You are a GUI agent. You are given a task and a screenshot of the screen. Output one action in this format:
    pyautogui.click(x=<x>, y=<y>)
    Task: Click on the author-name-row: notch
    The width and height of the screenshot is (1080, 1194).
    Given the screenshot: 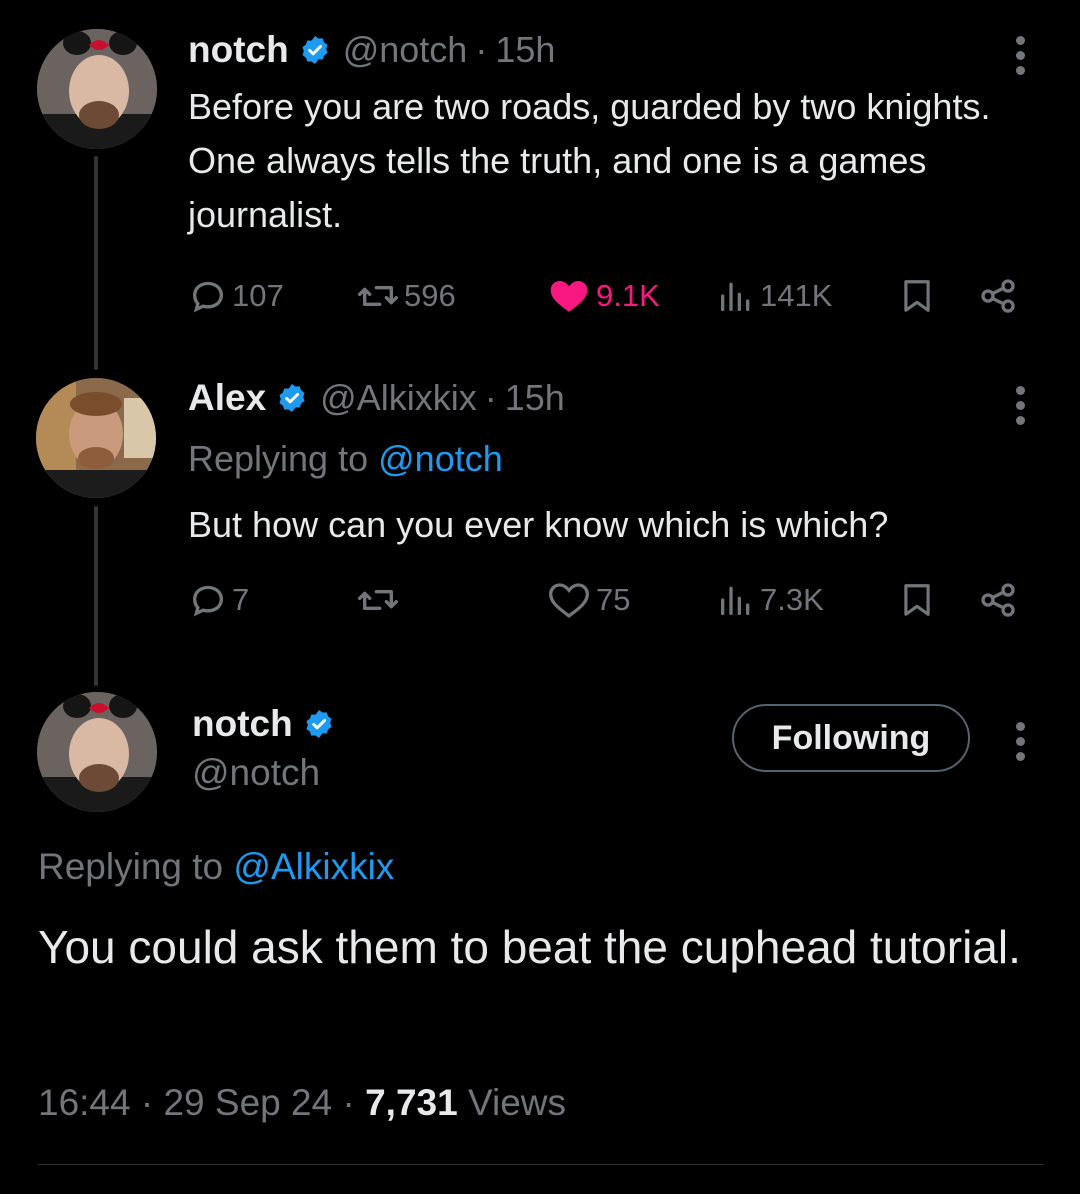 What is the action you would take?
    pyautogui.click(x=263, y=724)
    